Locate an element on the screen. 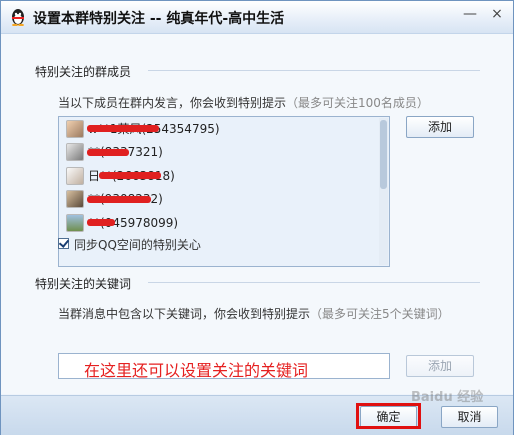  qq-penguin-icon is located at coordinates (18, 17).